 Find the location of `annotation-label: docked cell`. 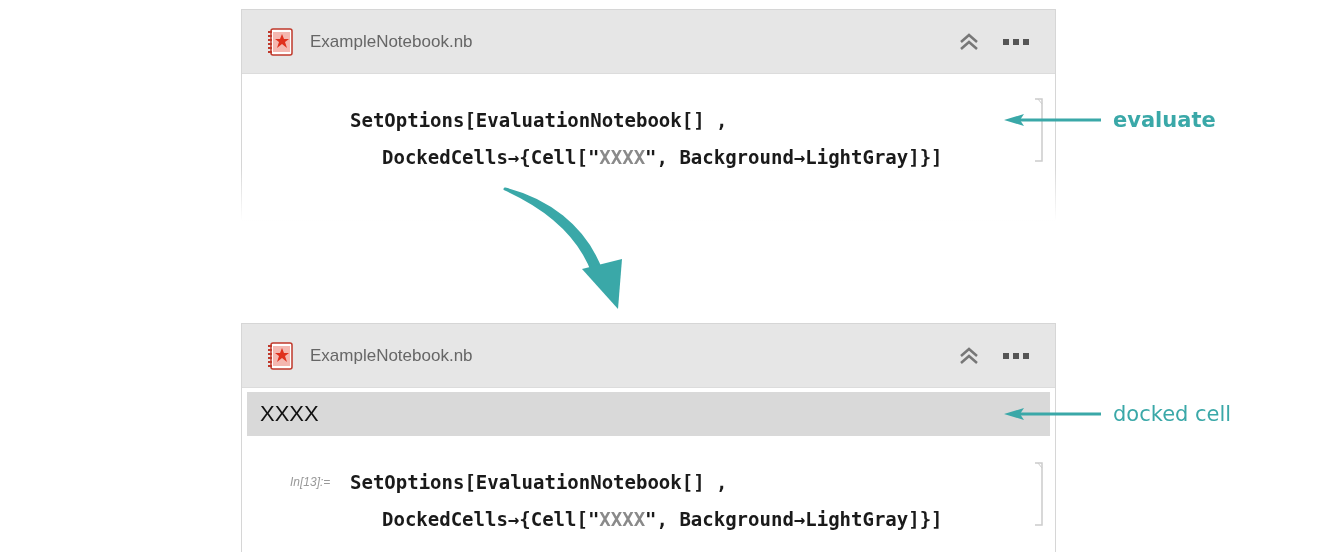

annotation-label: docked cell is located at coordinates (1172, 414).